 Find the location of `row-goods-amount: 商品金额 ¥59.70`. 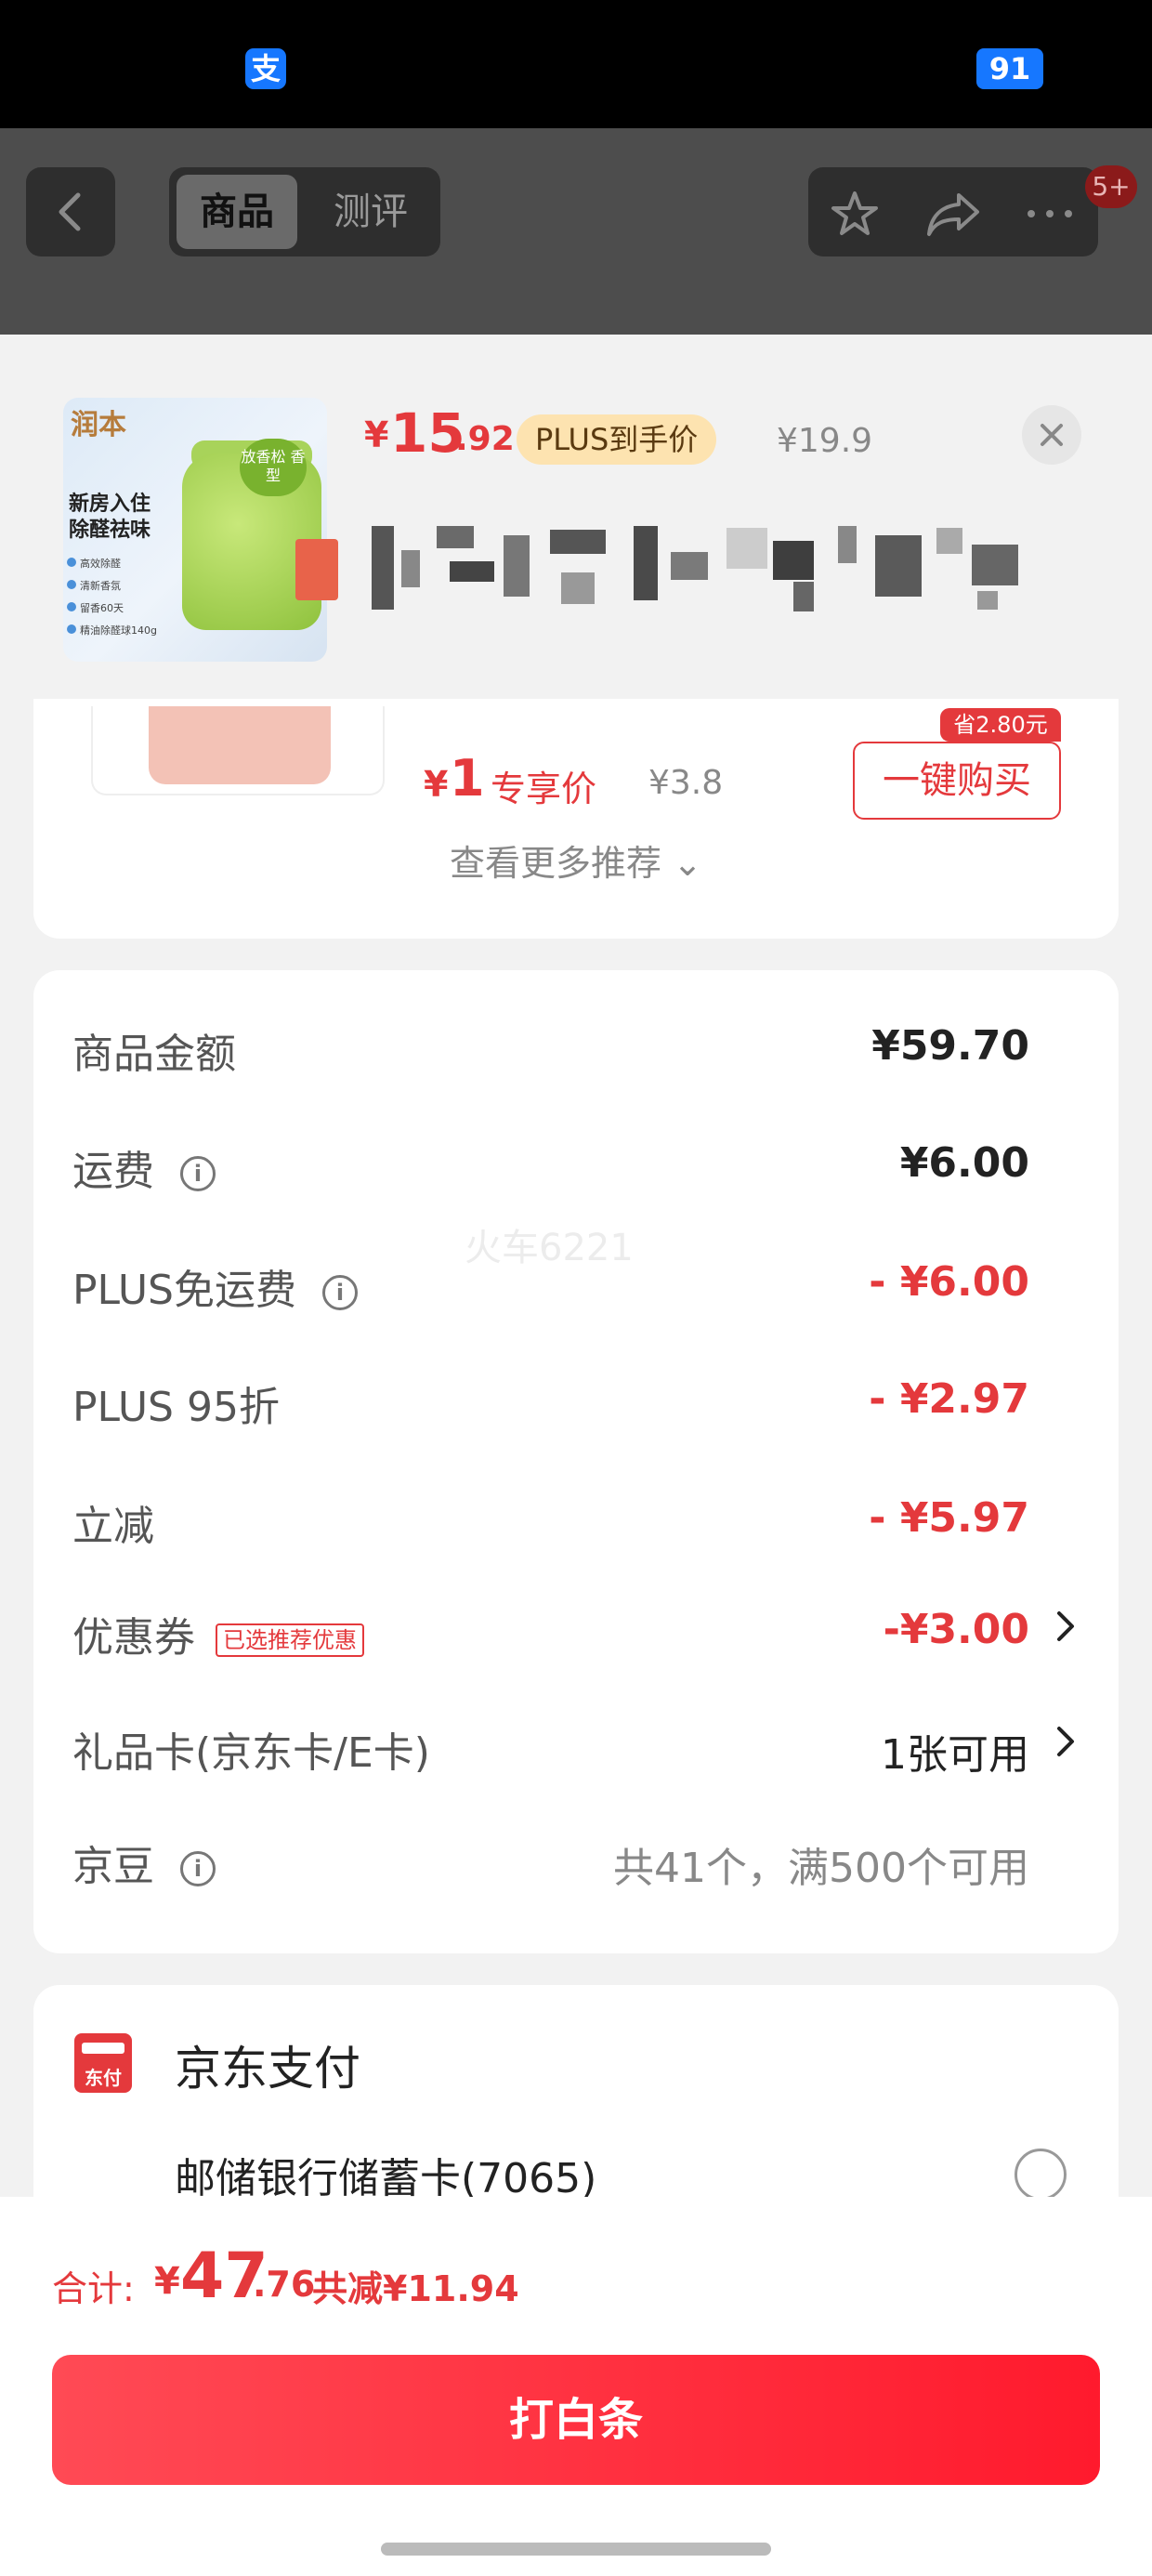

row-goods-amount: 商品金额 ¥59.70 is located at coordinates (576, 1044).